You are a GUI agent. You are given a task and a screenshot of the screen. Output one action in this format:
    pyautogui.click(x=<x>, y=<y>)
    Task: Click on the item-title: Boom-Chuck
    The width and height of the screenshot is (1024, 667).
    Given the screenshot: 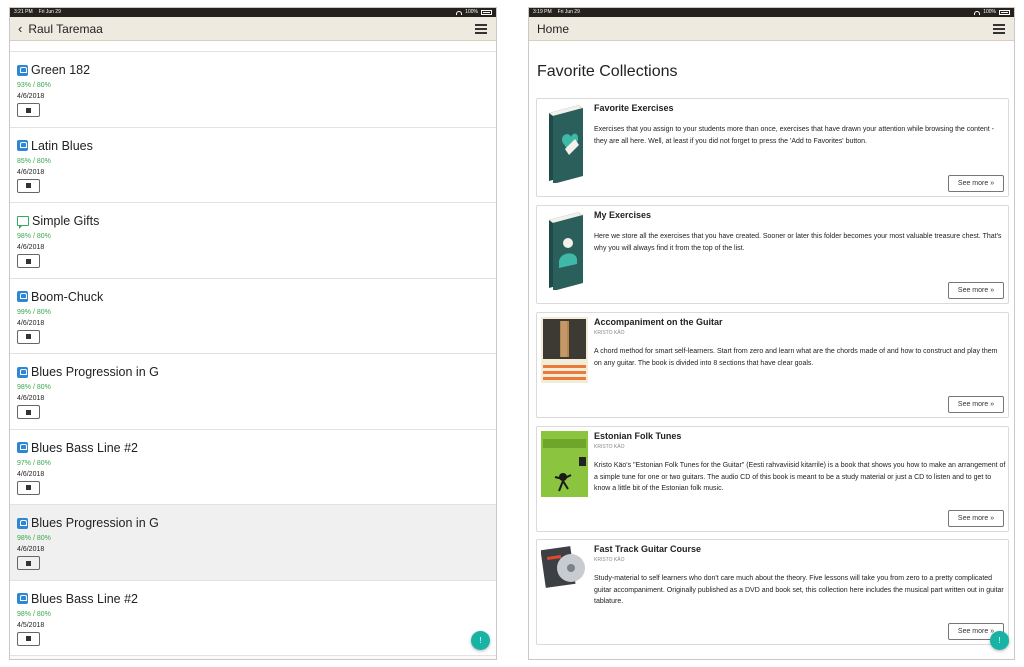 What is the action you would take?
    pyautogui.click(x=67, y=297)
    